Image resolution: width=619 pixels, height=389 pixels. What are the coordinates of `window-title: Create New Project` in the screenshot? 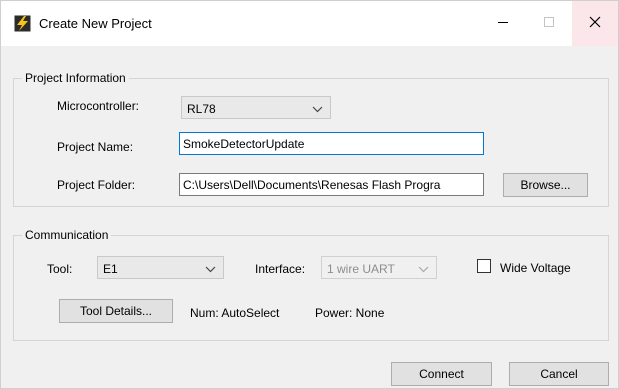 It's located at (95, 23).